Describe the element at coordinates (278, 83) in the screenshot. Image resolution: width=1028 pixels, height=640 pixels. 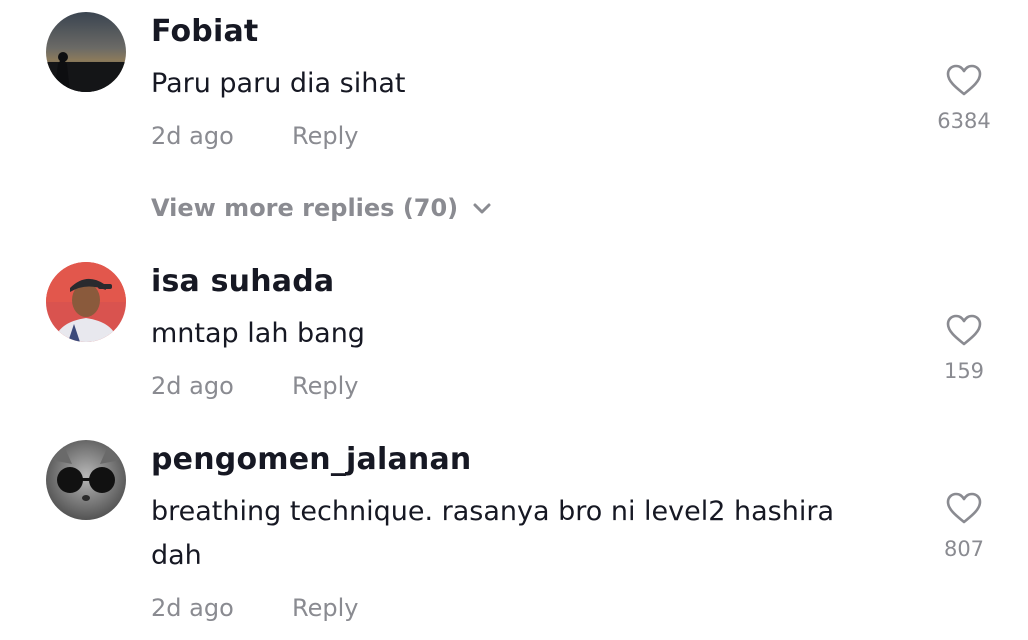
I see `comment-text: Paru paru dia sihat` at that location.